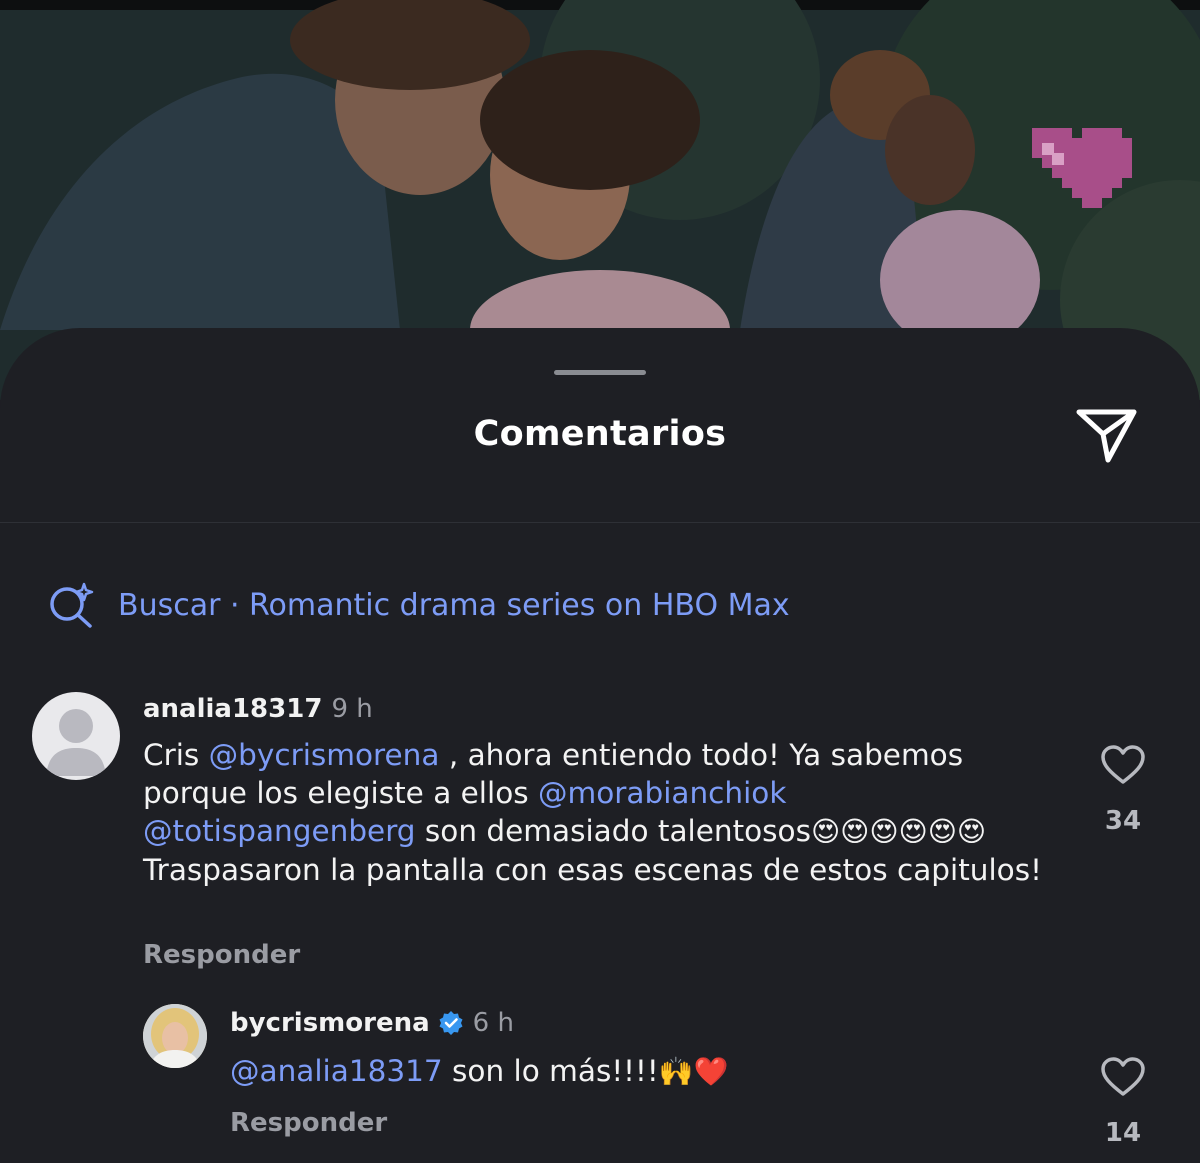 The height and width of the screenshot is (1163, 1200). Describe the element at coordinates (451, 1023) in the screenshot. I see `verified-badge-icon` at that location.